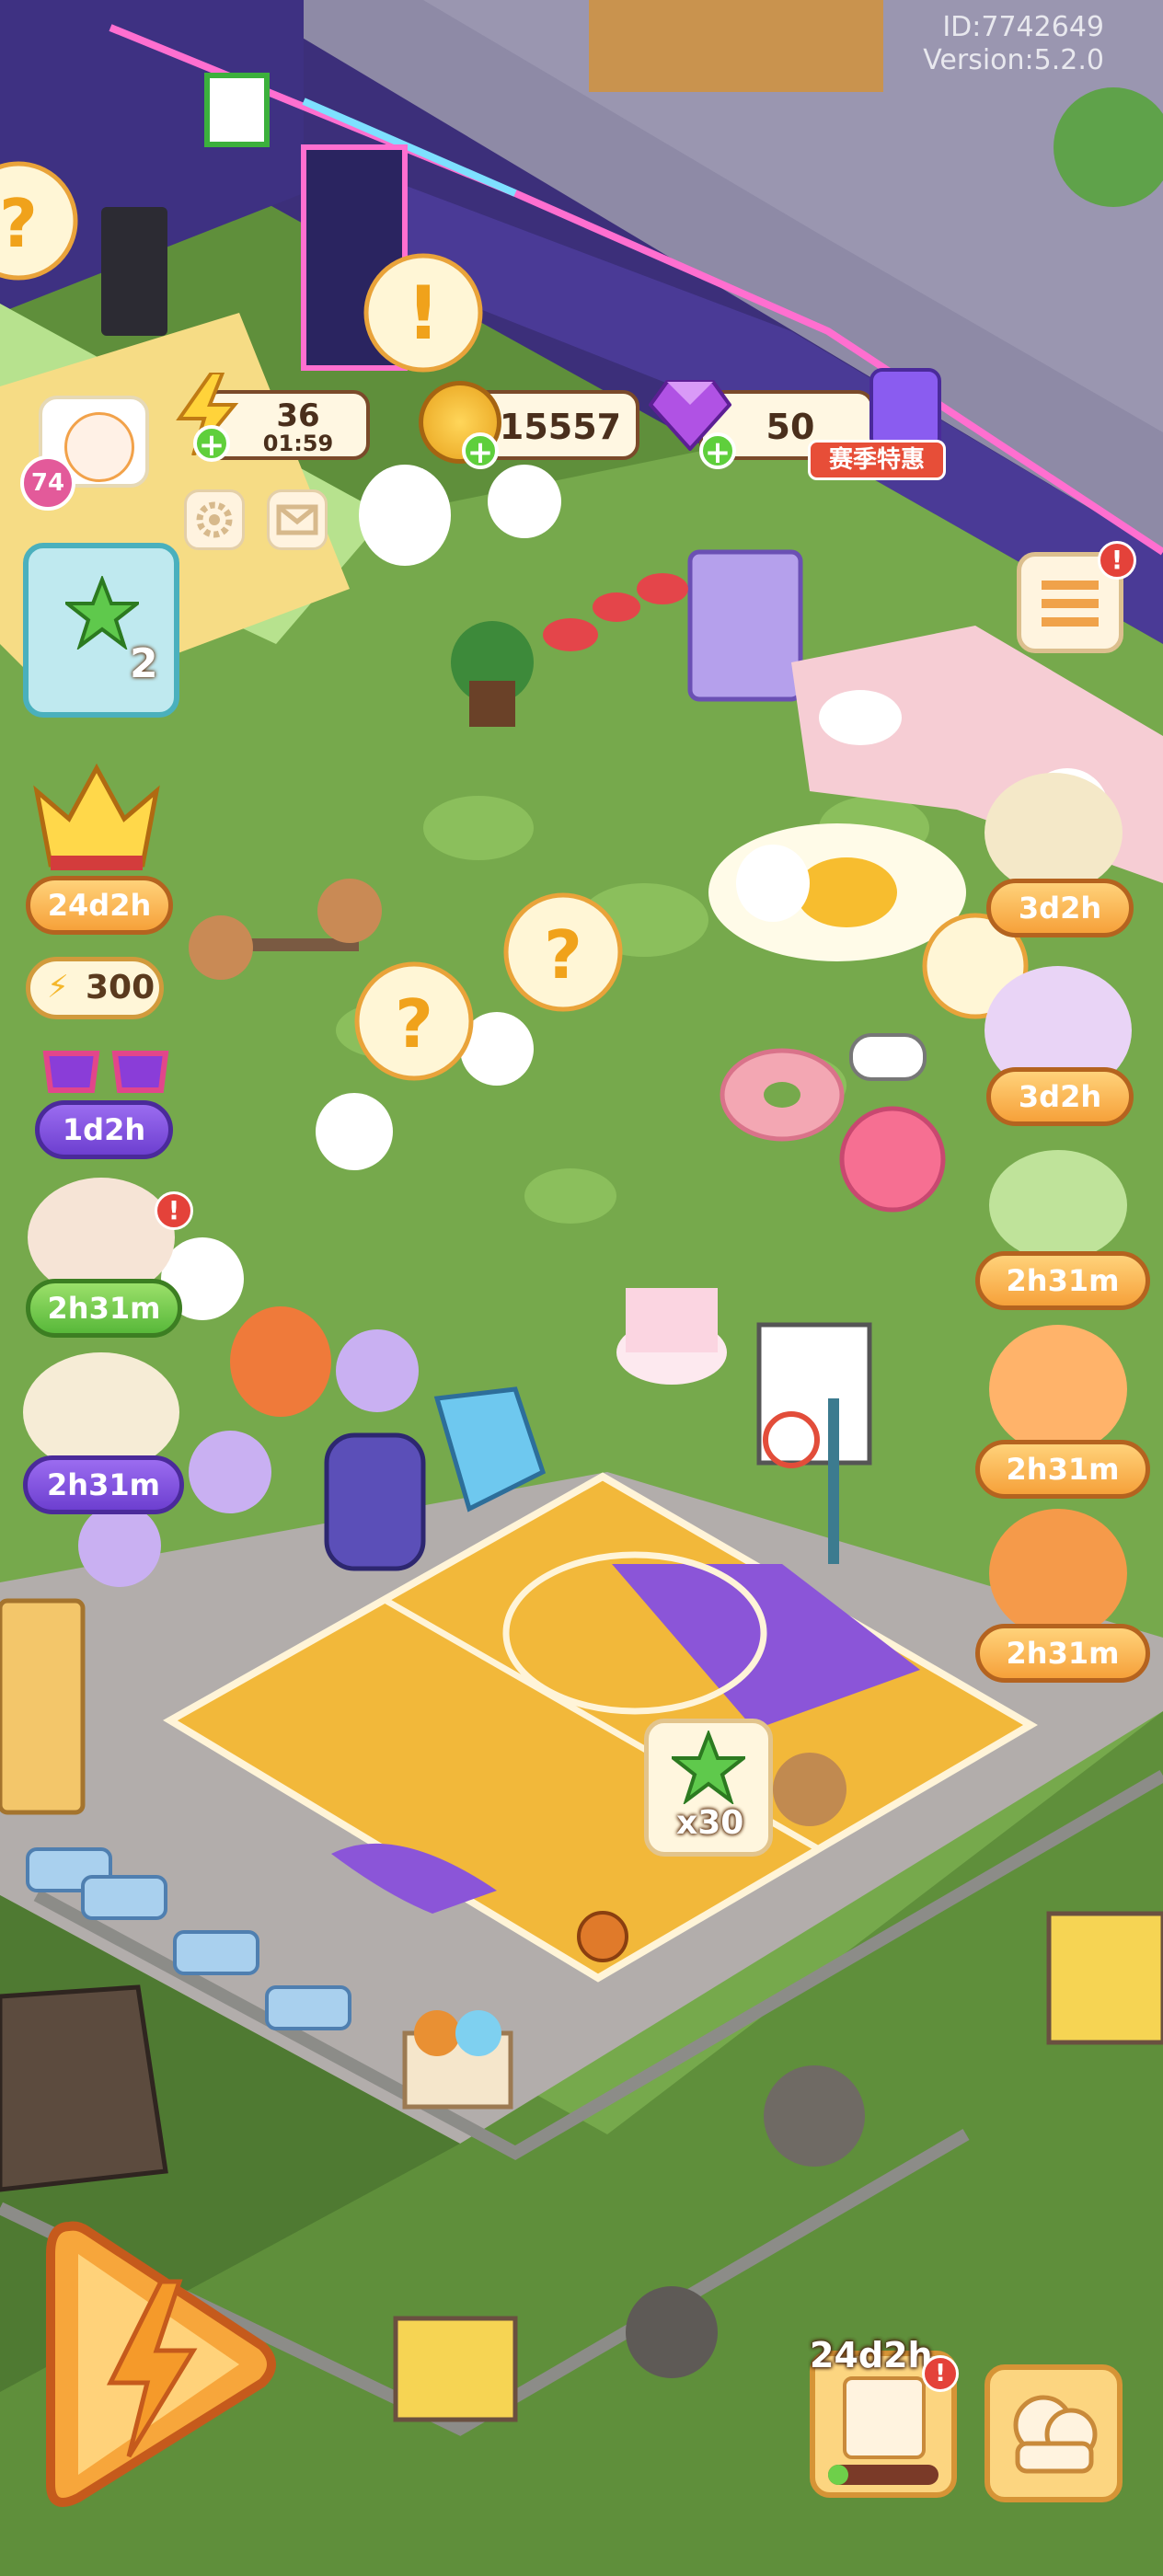 This screenshot has height=2576, width=1163. Describe the element at coordinates (298, 443) in the screenshot. I see `energy-timer: 01:59` at that location.